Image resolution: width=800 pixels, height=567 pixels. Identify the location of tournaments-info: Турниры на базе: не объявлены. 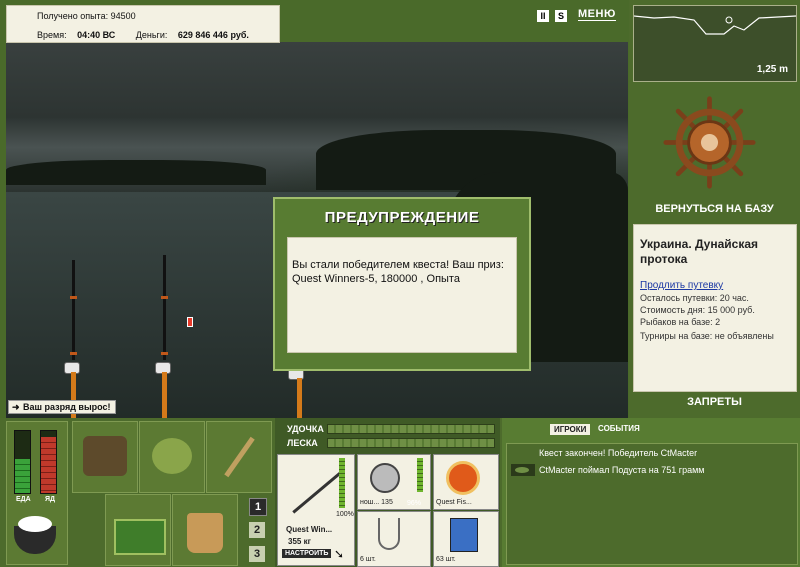
(707, 336).